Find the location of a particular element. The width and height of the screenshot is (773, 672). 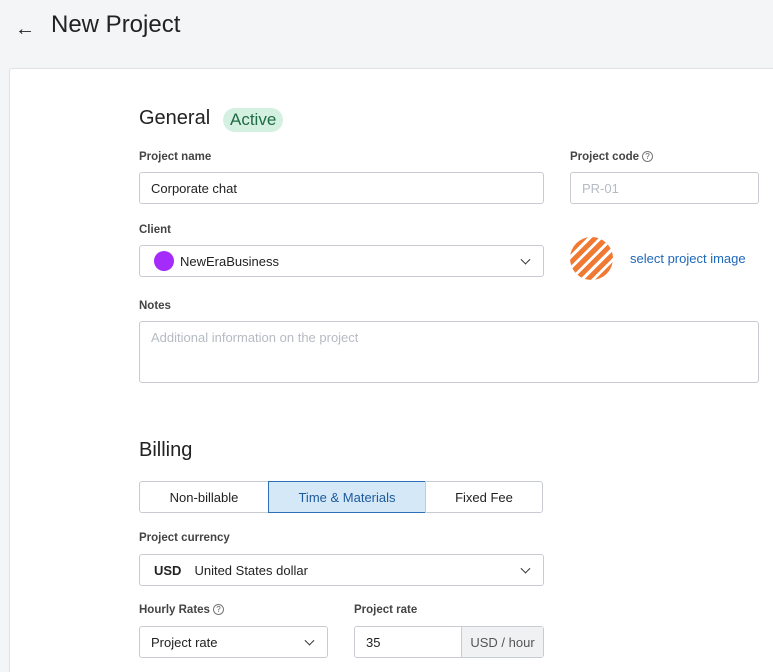

billing-option-time-materials: Time & Materials is located at coordinates (347, 497).